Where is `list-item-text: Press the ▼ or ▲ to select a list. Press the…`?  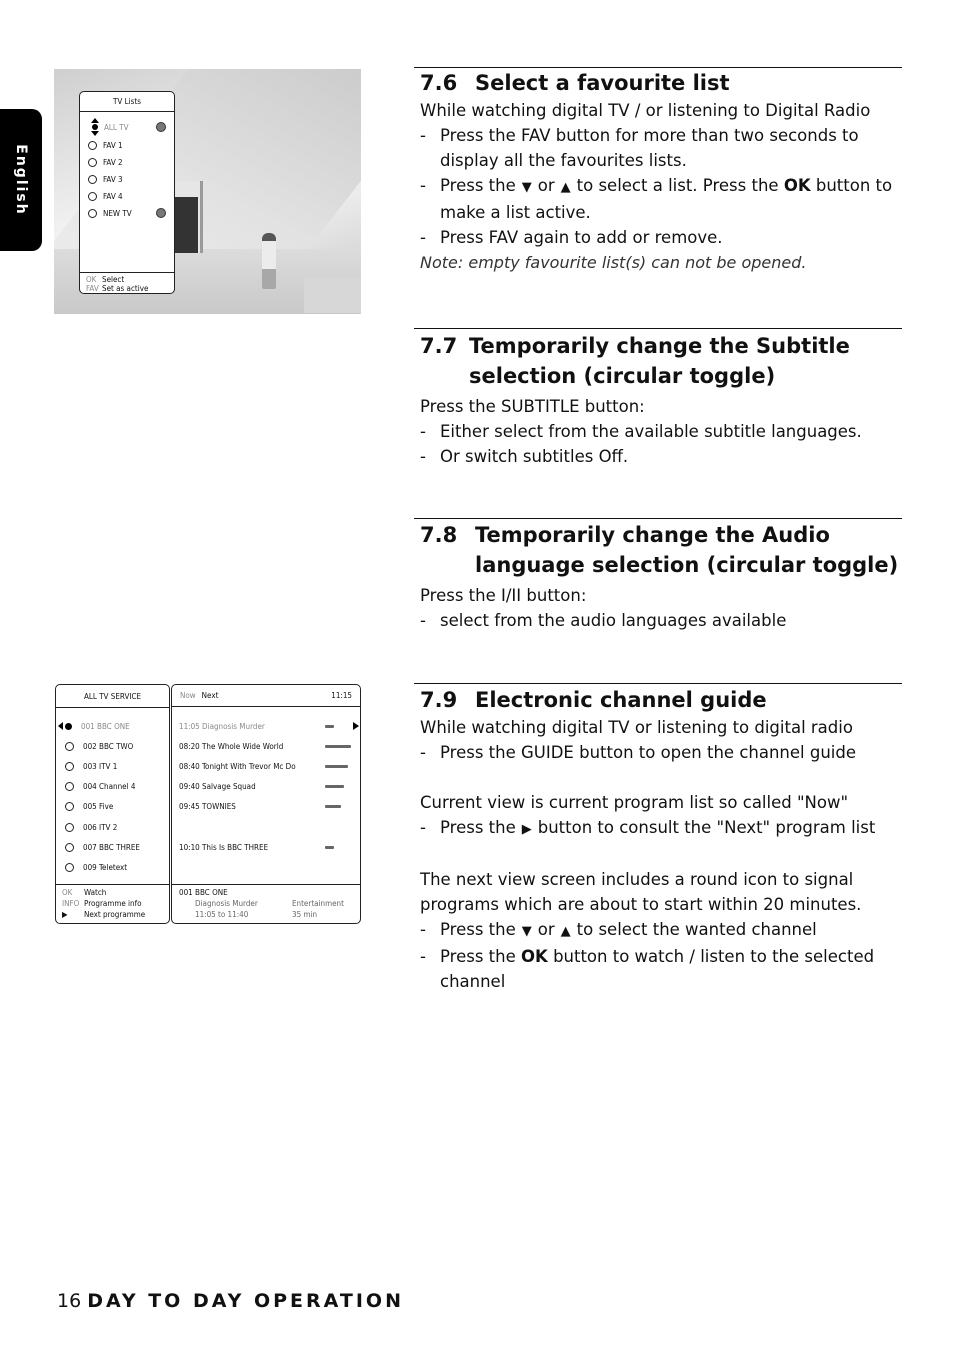
list-item-text: Press the ▼ or ▲ to select a list. Press the… is located at coordinates (671, 199).